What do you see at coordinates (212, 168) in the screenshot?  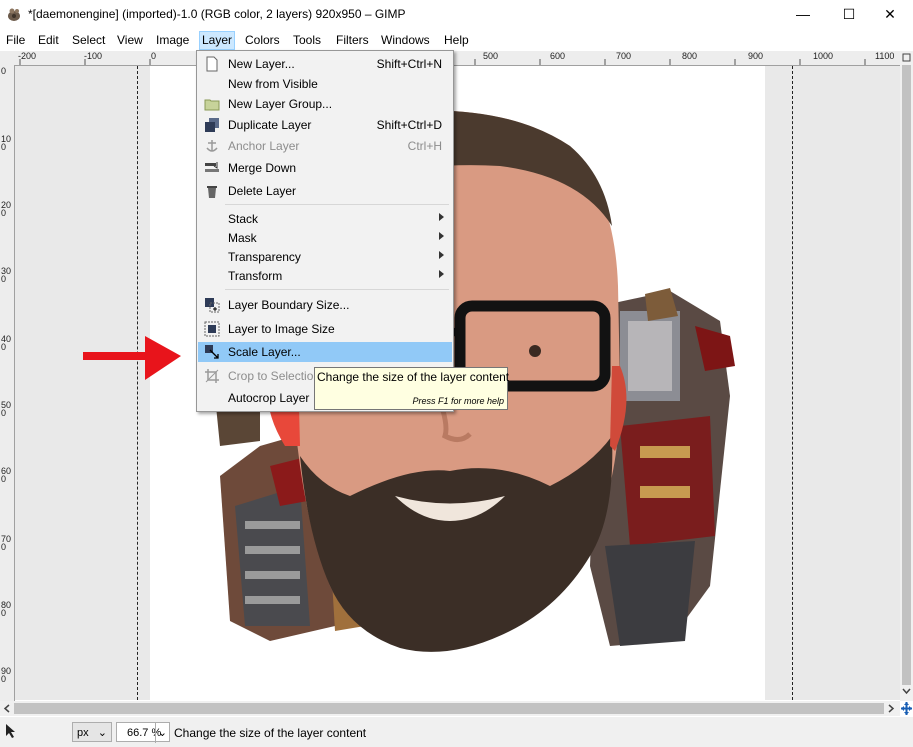 I see `merge-down-icon` at bounding box center [212, 168].